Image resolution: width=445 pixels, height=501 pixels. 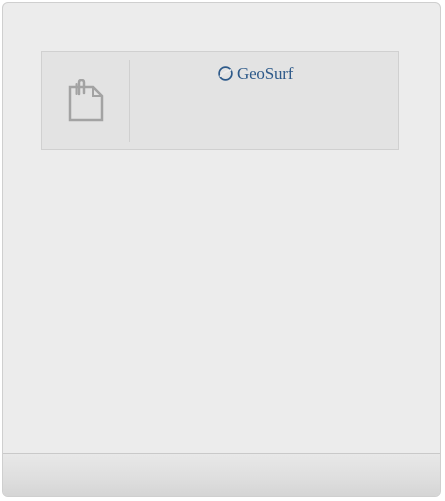 What do you see at coordinates (129, 101) in the screenshot?
I see `card-divider` at bounding box center [129, 101].